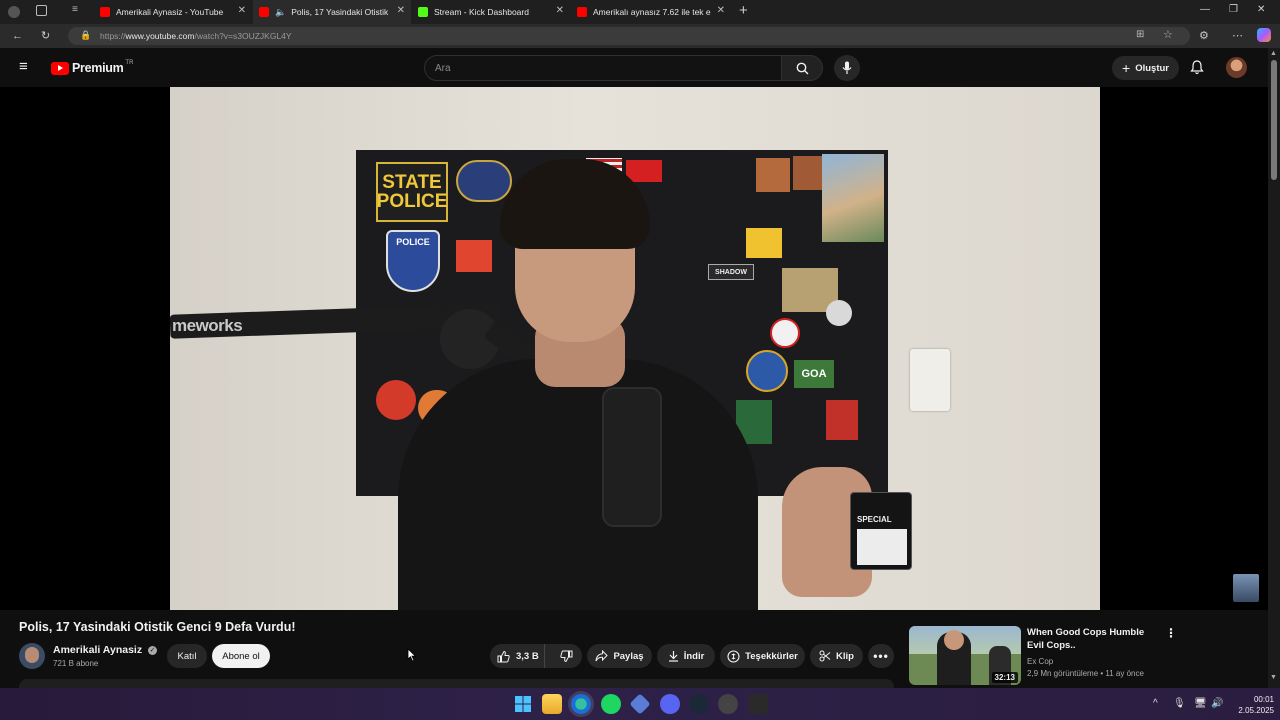 This screenshot has height=720, width=1280. I want to click on share-icon, so click(602, 656).